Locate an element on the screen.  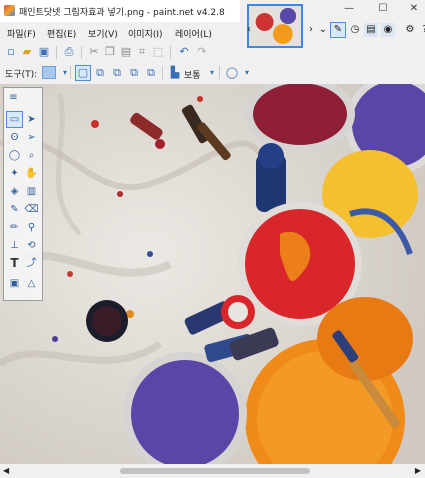
redo-icon: ↷ is located at coordinates (202, 52).